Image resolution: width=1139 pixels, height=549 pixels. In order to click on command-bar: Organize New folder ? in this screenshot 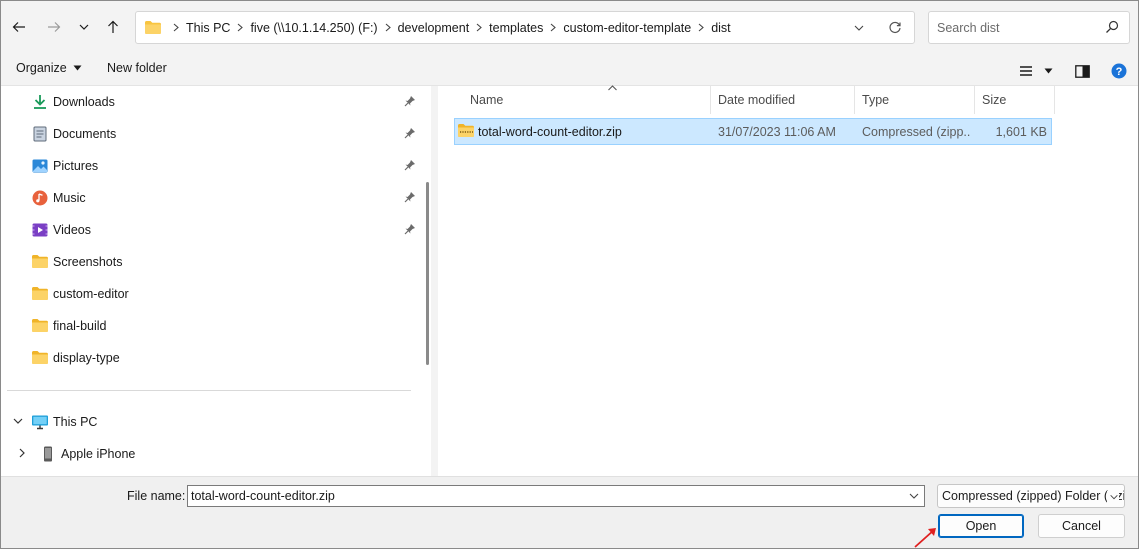, I will do `click(569, 70)`.